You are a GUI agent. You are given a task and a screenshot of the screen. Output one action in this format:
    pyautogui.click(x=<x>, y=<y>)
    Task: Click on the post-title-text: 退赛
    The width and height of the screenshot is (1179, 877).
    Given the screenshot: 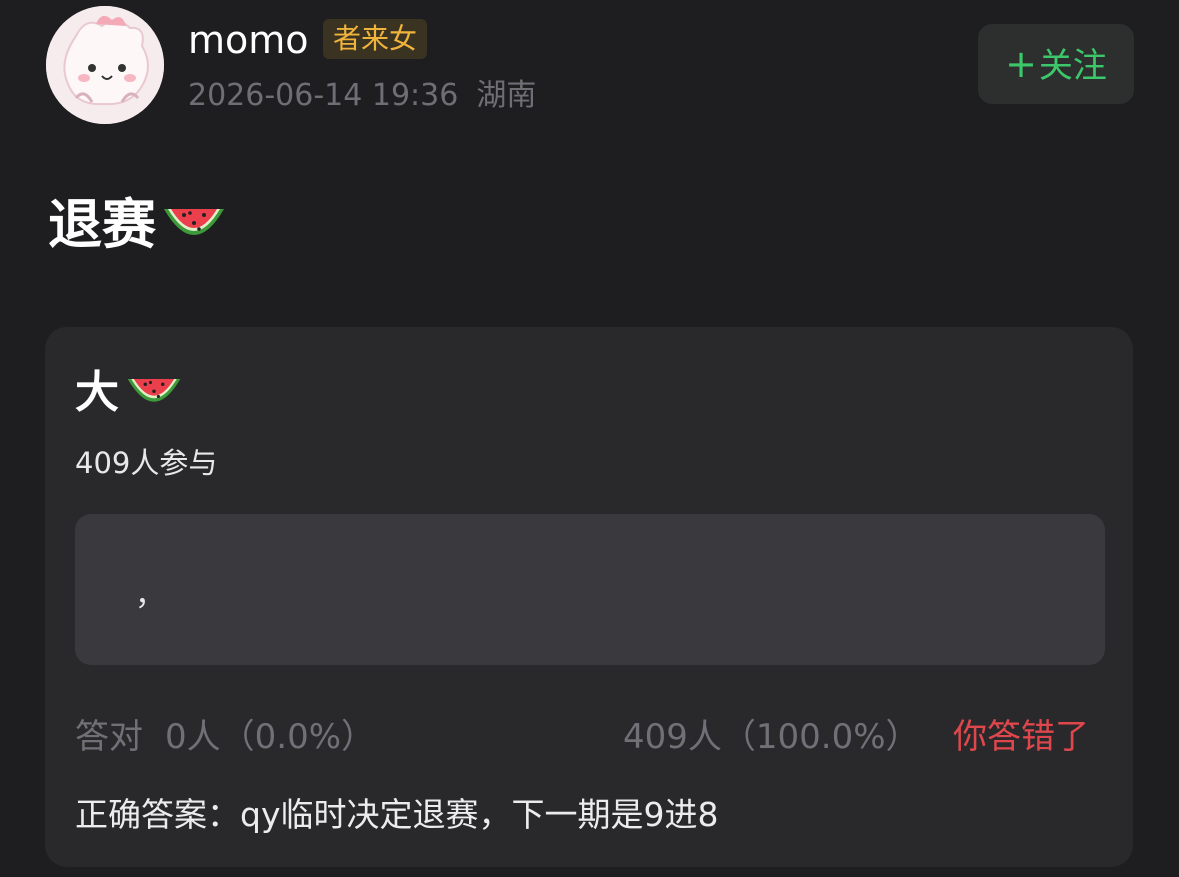 What is the action you would take?
    pyautogui.click(x=102, y=224)
    